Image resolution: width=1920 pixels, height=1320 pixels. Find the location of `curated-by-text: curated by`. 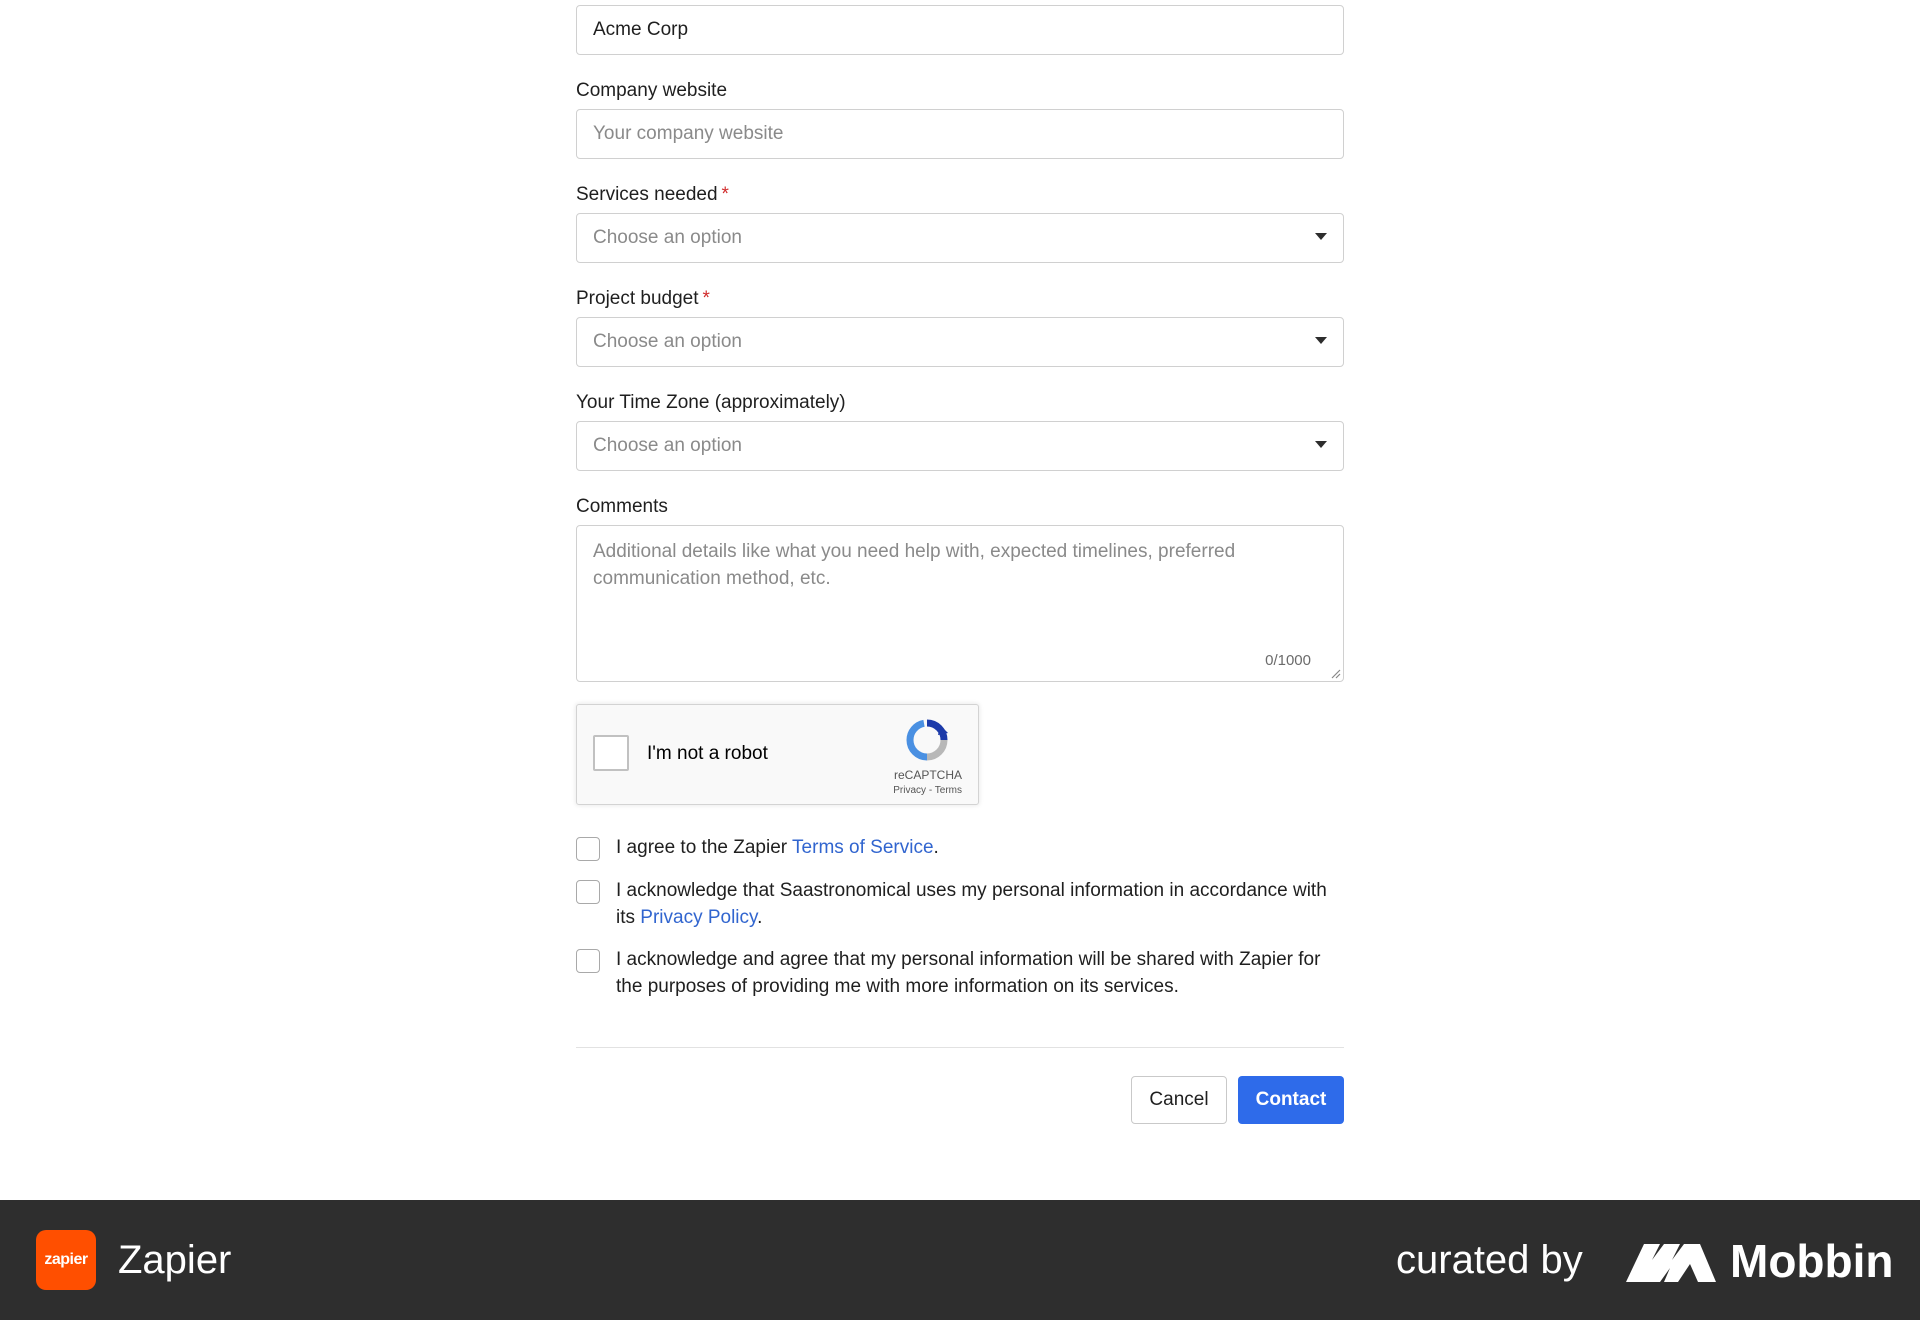

curated-by-text: curated by is located at coordinates (1489, 1260).